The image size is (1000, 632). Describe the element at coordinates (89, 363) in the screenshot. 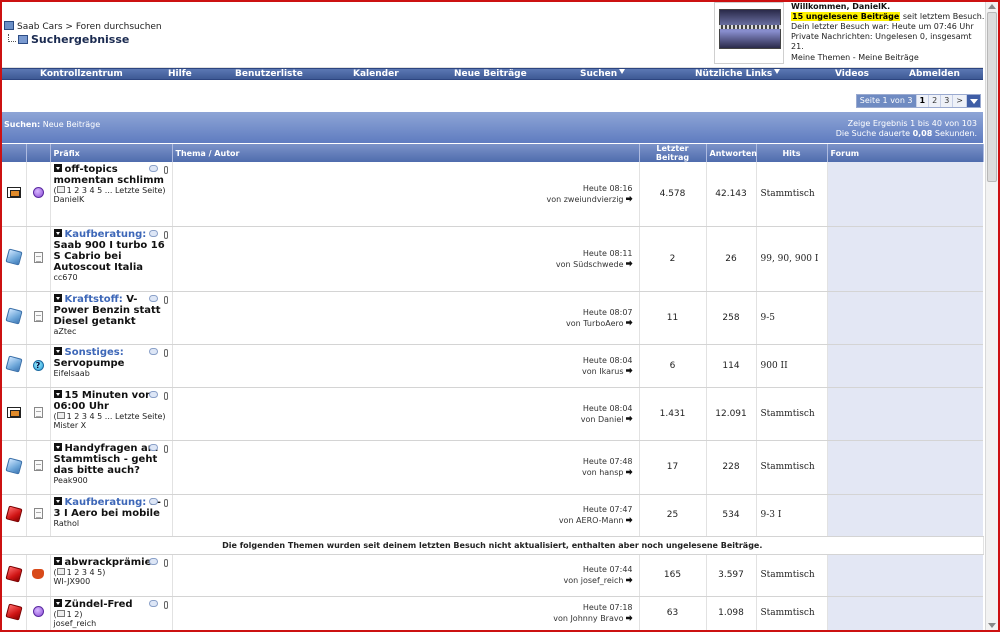

I see `thread-title-link: Servopumpe` at that location.